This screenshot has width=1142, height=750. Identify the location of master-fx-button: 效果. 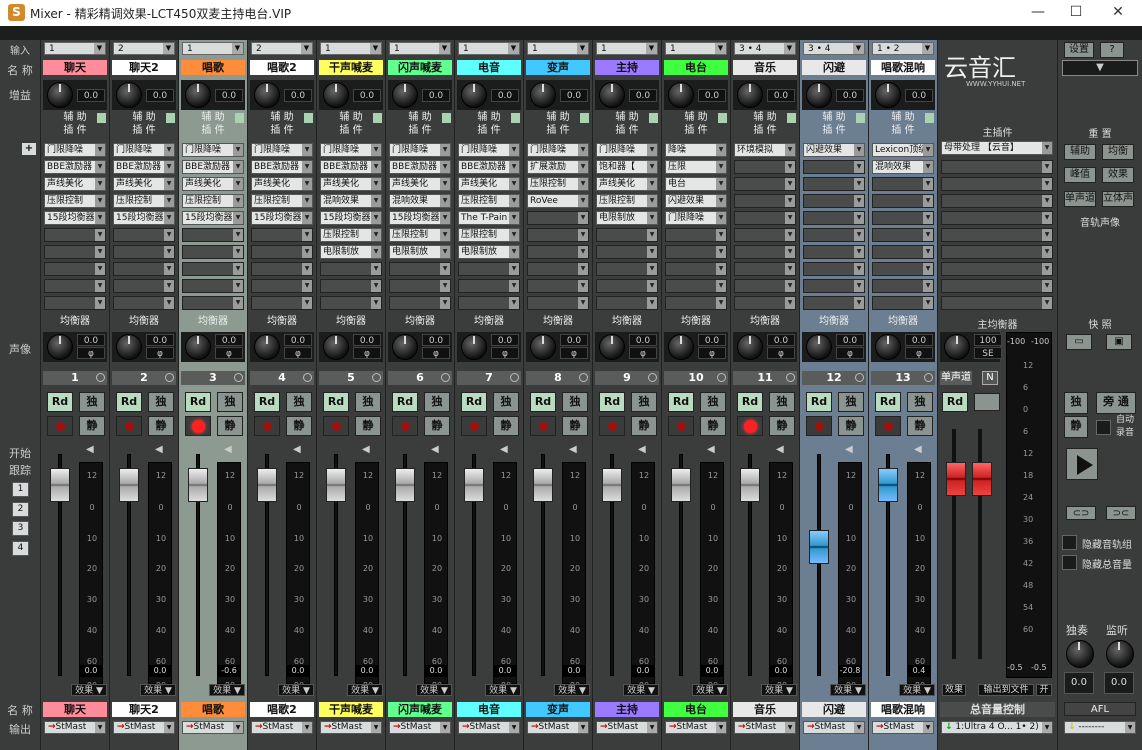
(954, 690).